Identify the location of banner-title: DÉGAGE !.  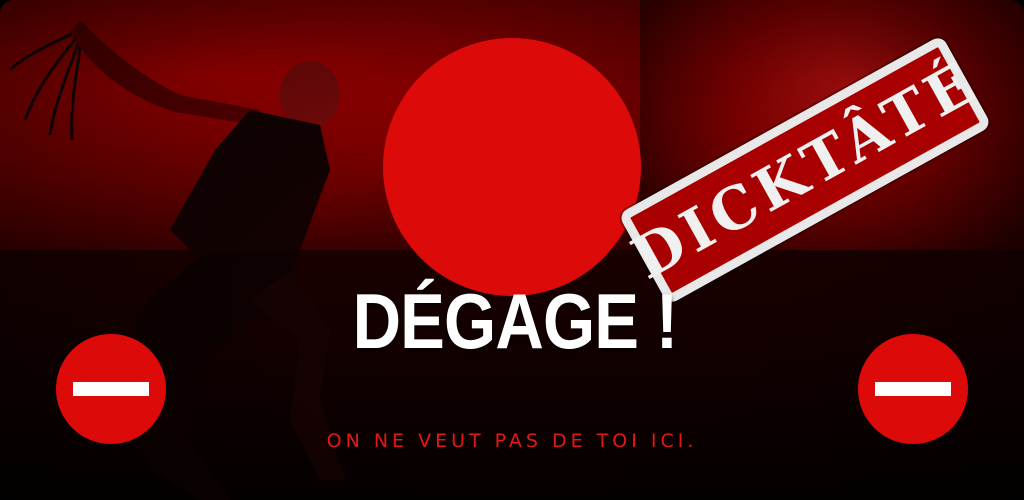
(515, 321).